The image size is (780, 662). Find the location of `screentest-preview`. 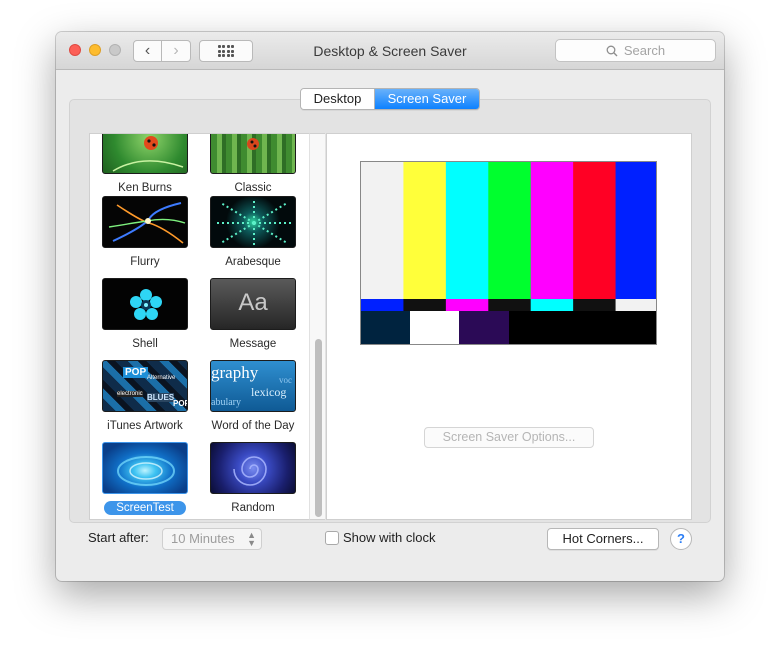

screentest-preview is located at coordinates (508, 253).